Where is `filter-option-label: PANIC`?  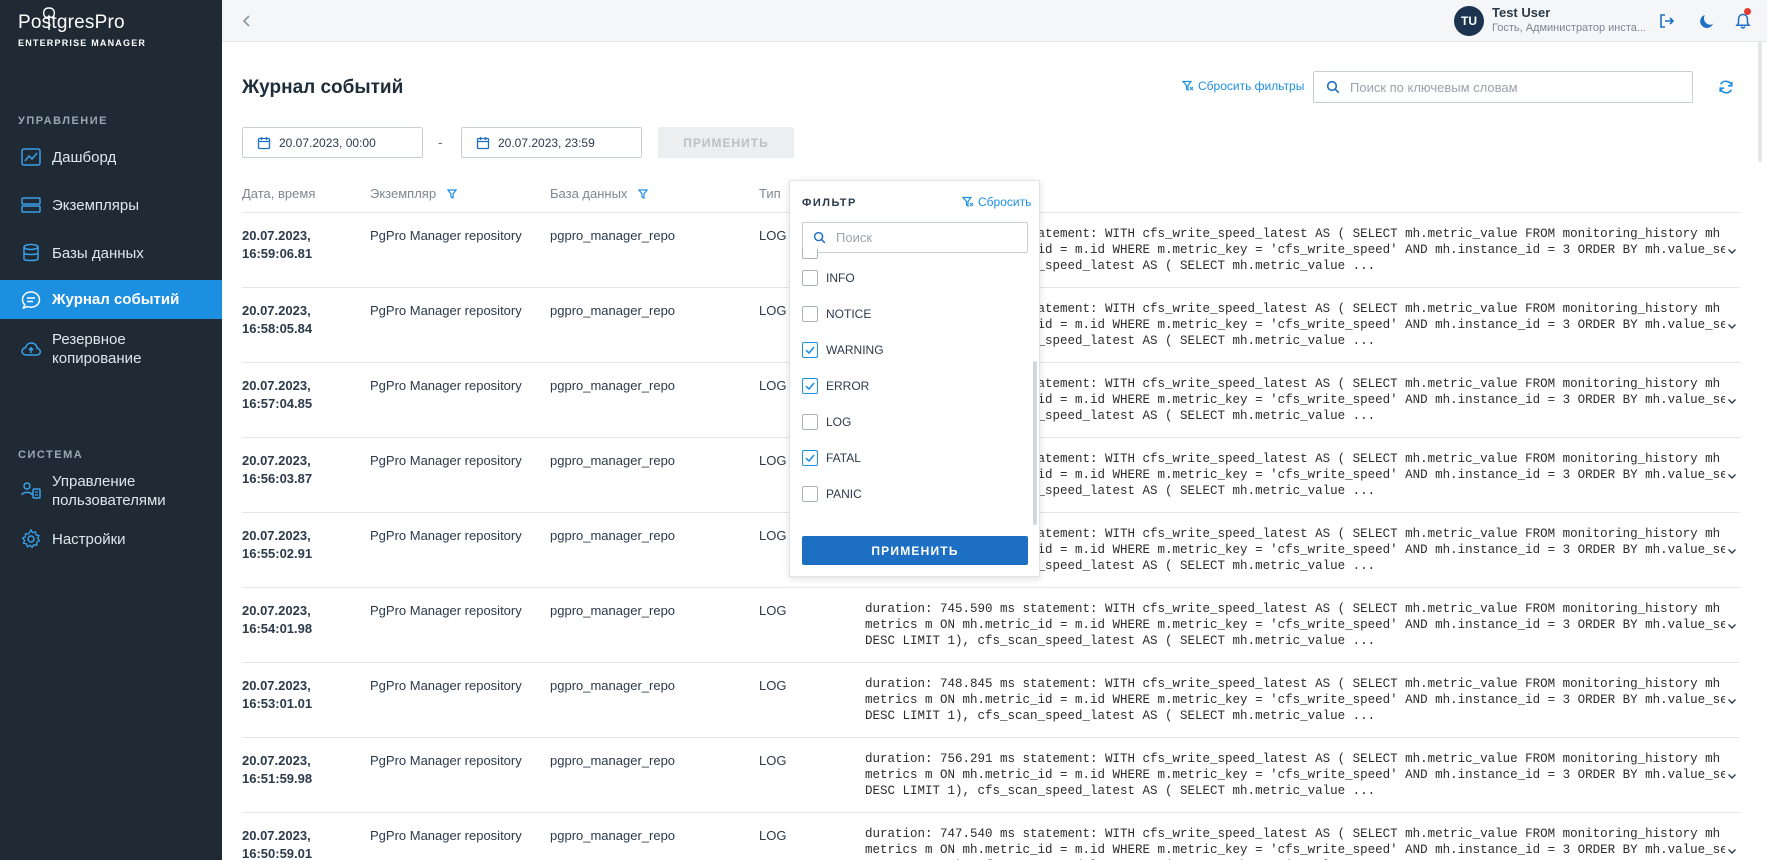
filter-option-label: PANIC is located at coordinates (844, 494).